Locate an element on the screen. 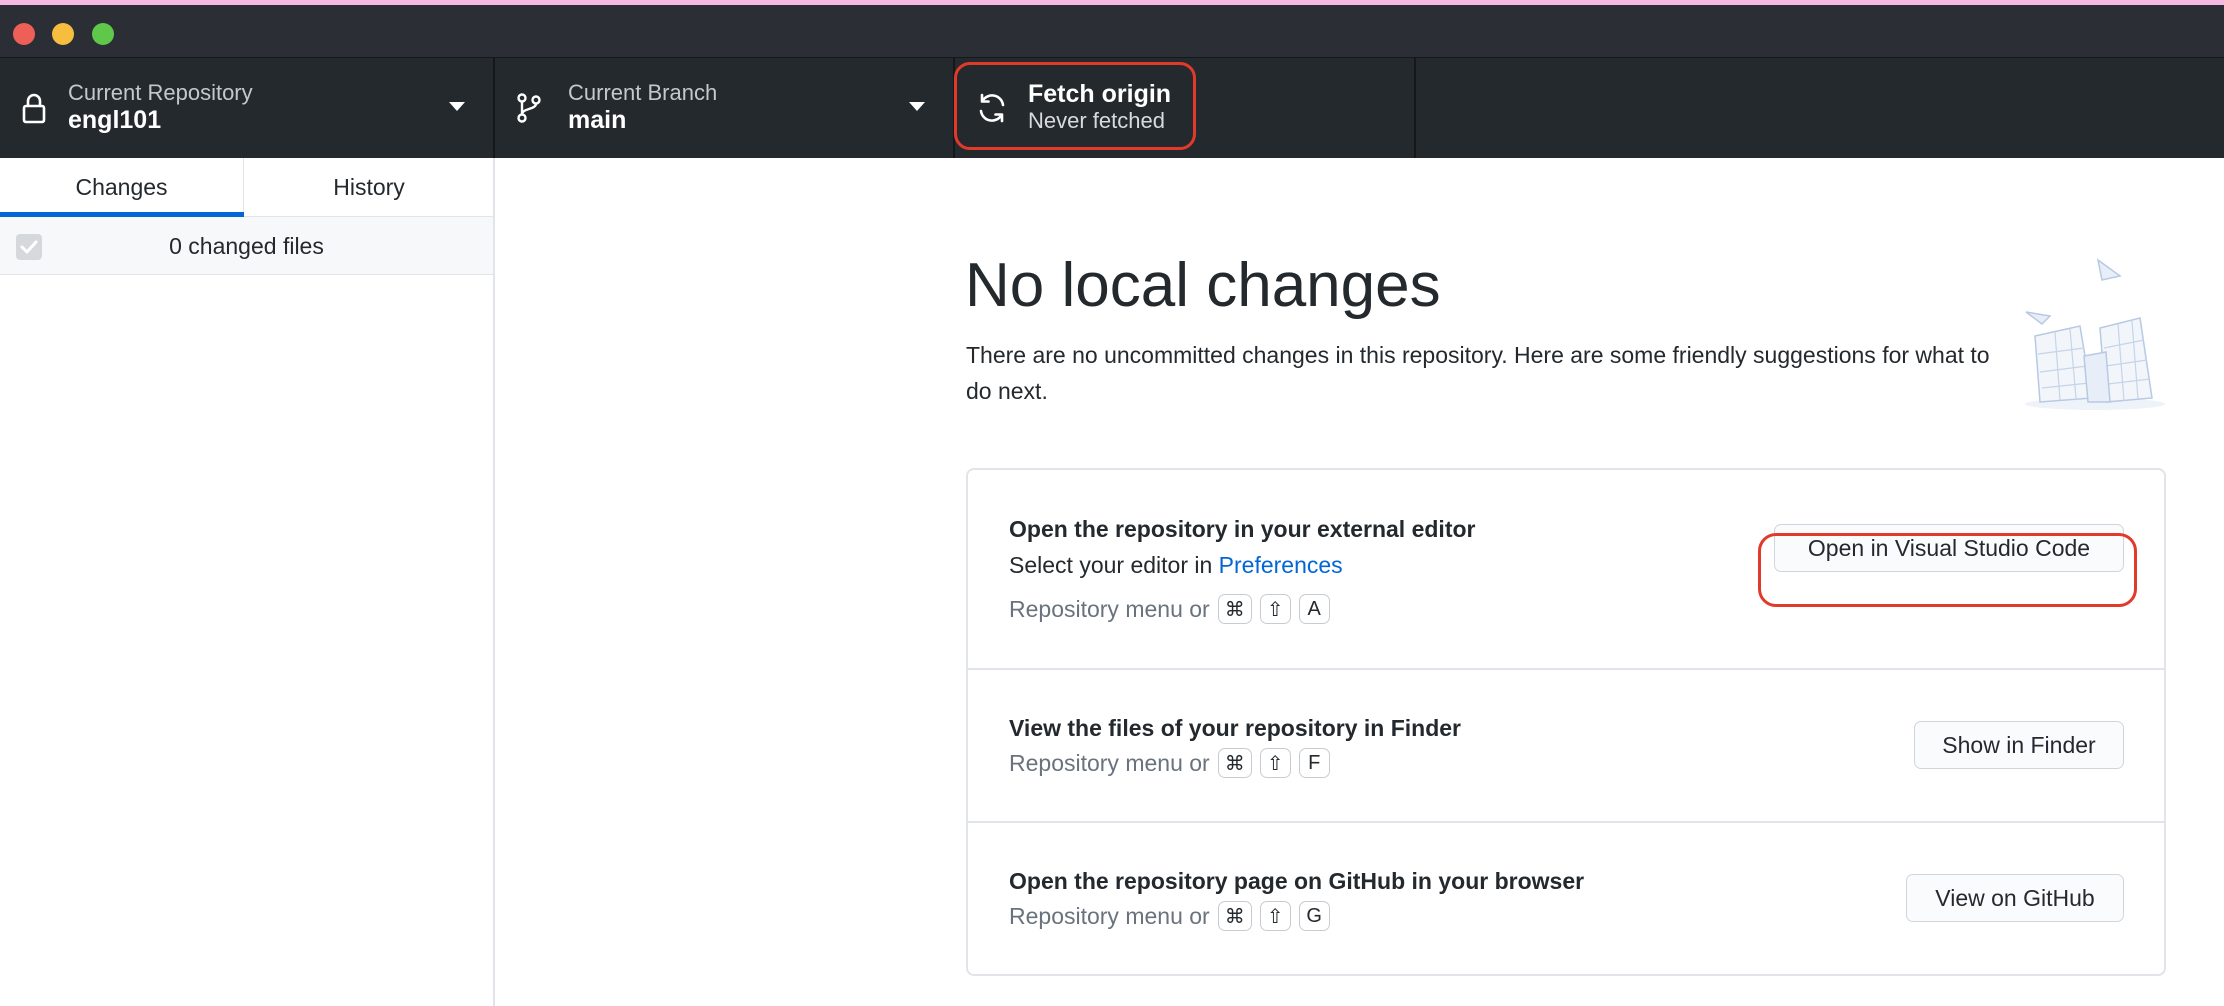 The width and height of the screenshot is (2224, 1006). open-in-vscode-highlight is located at coordinates (1947, 570).